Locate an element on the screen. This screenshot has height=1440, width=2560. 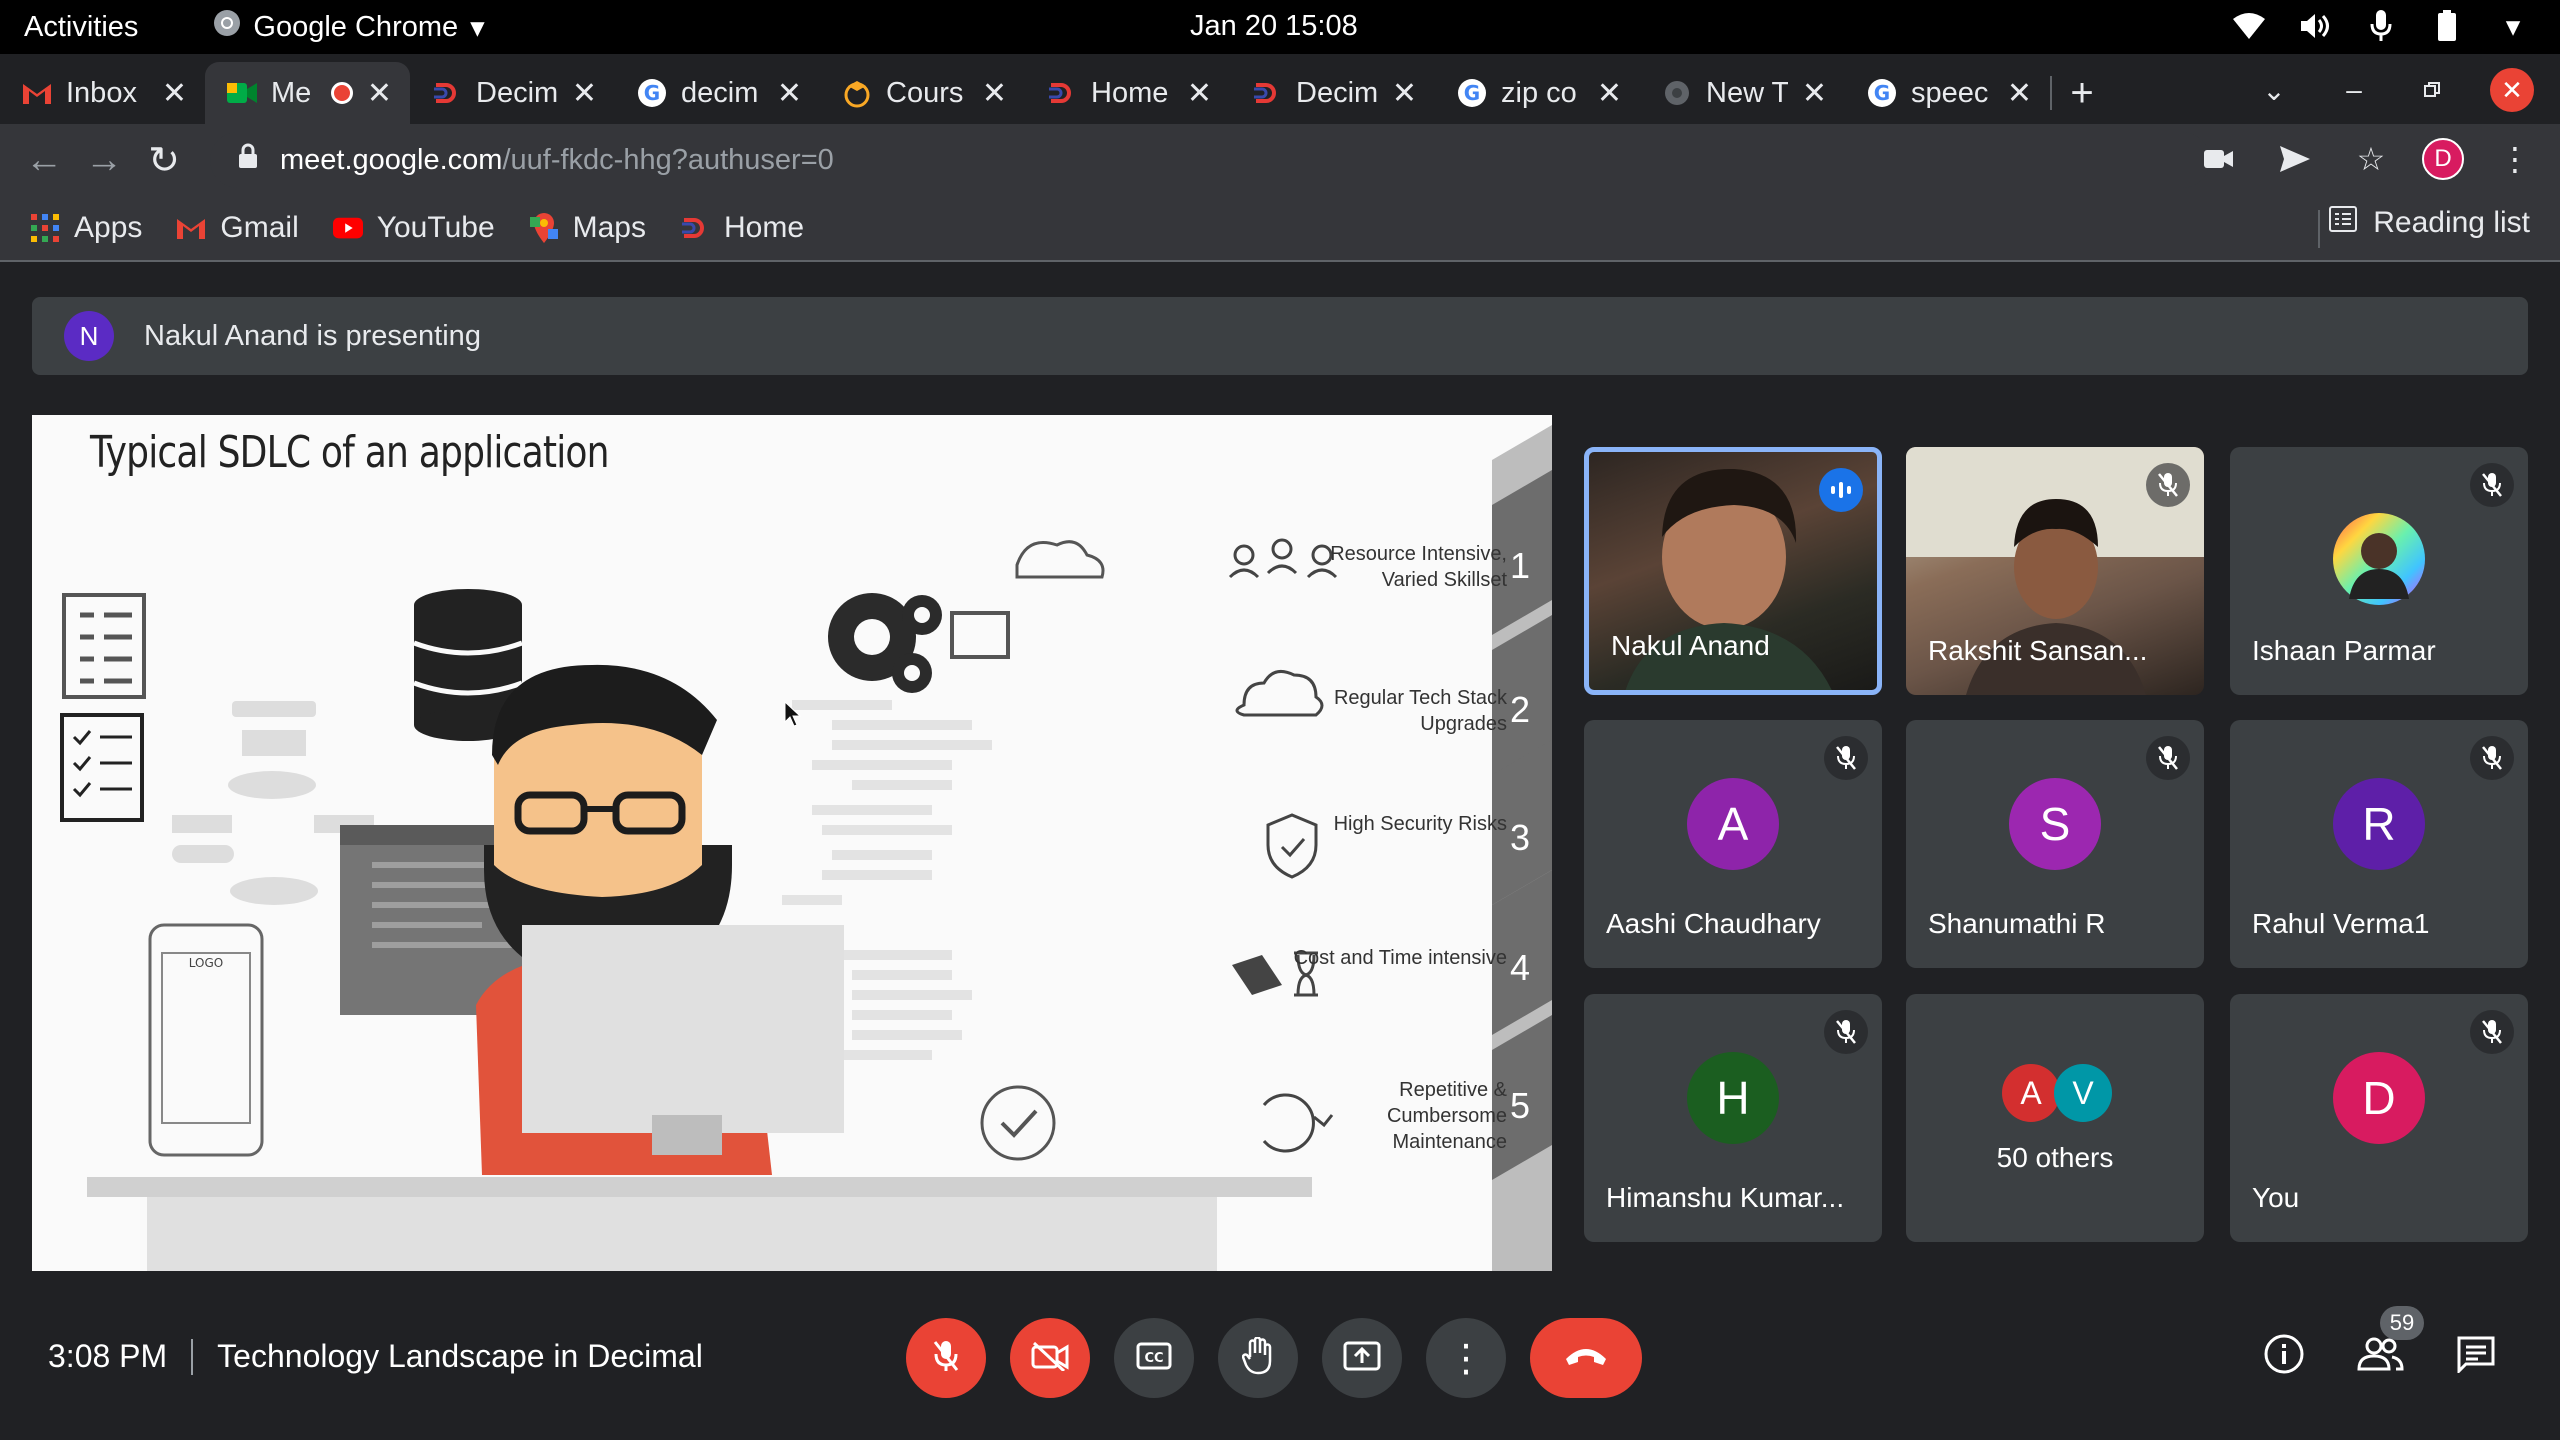
bookmark-star-icon: ☆ is located at coordinates (2371, 159).